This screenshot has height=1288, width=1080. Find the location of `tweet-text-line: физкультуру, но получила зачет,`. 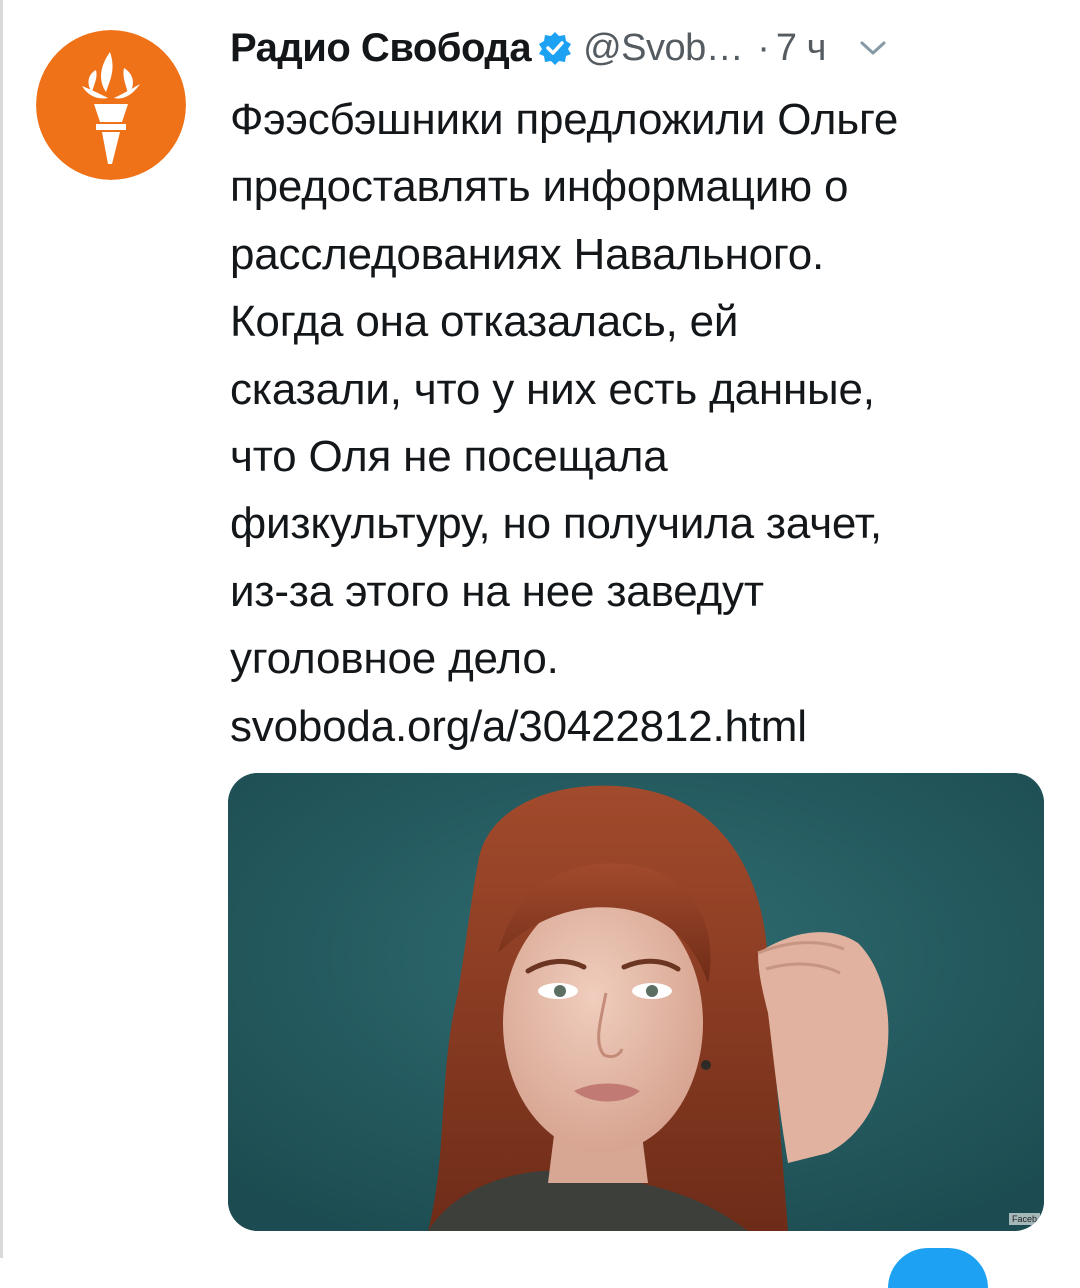

tweet-text-line: физкультуру, но получила зачет, is located at coordinates (556, 524).